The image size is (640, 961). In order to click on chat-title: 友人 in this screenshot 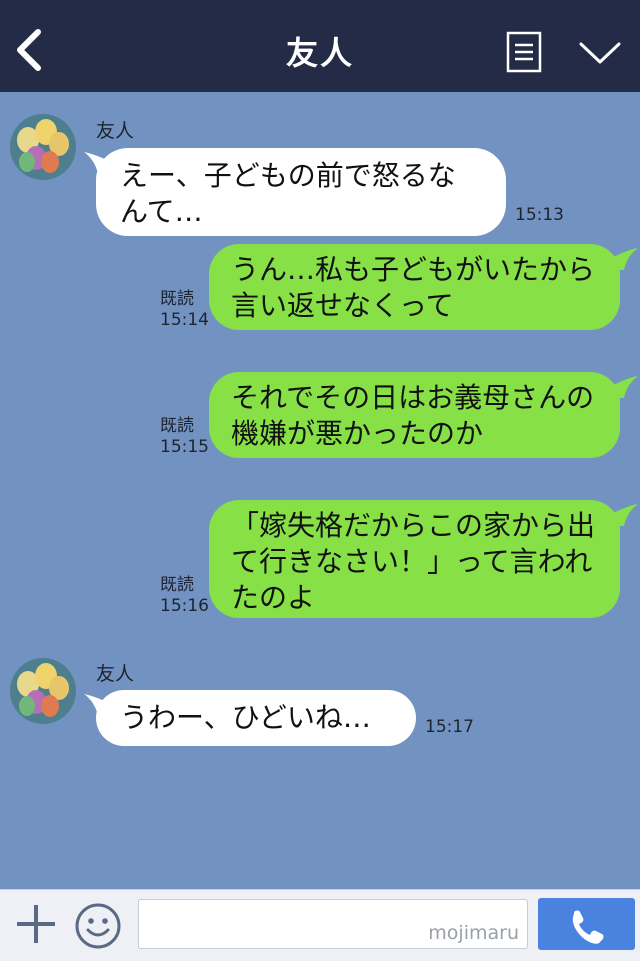, I will do `click(319, 53)`.